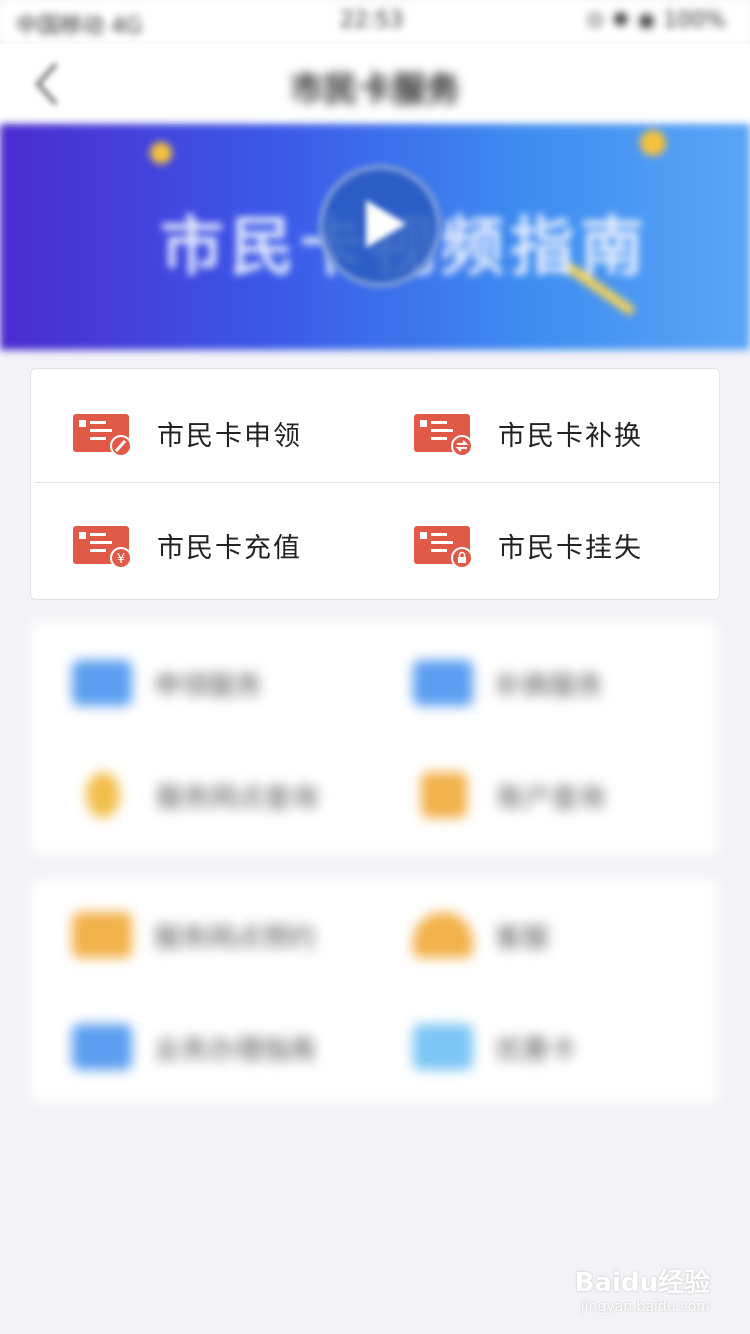 Image resolution: width=750 pixels, height=1334 pixels. I want to click on service-label: 市民卡补换, so click(570, 436).